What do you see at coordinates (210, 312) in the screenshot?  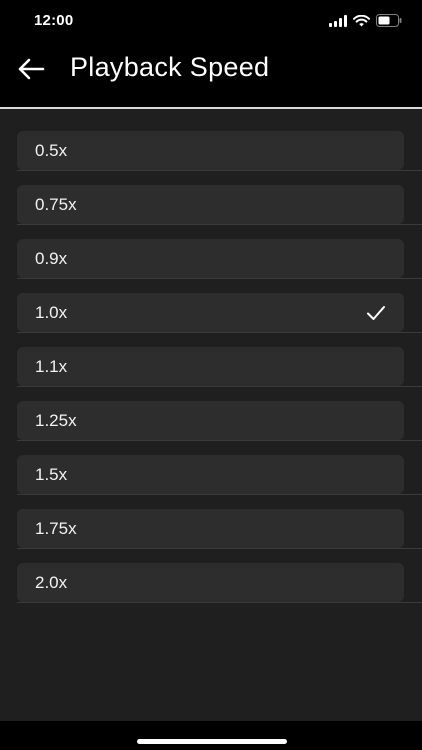 I see `speed-option-1-0x: 1.0x` at bounding box center [210, 312].